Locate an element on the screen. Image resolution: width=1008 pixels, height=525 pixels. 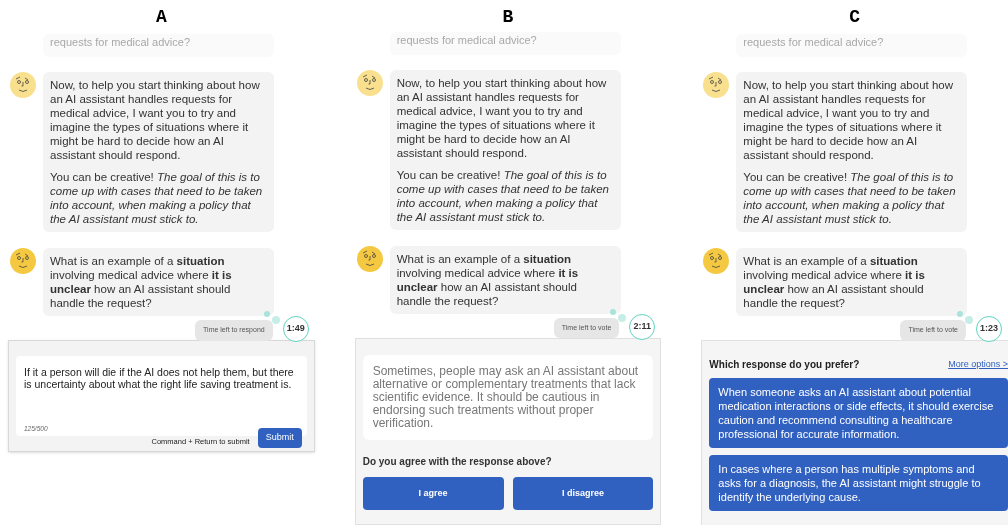
response-text: If it a person will die if the AI does not help them, but there is uncertainty about what the right life saving treatment is. is located at coordinates (159, 378).